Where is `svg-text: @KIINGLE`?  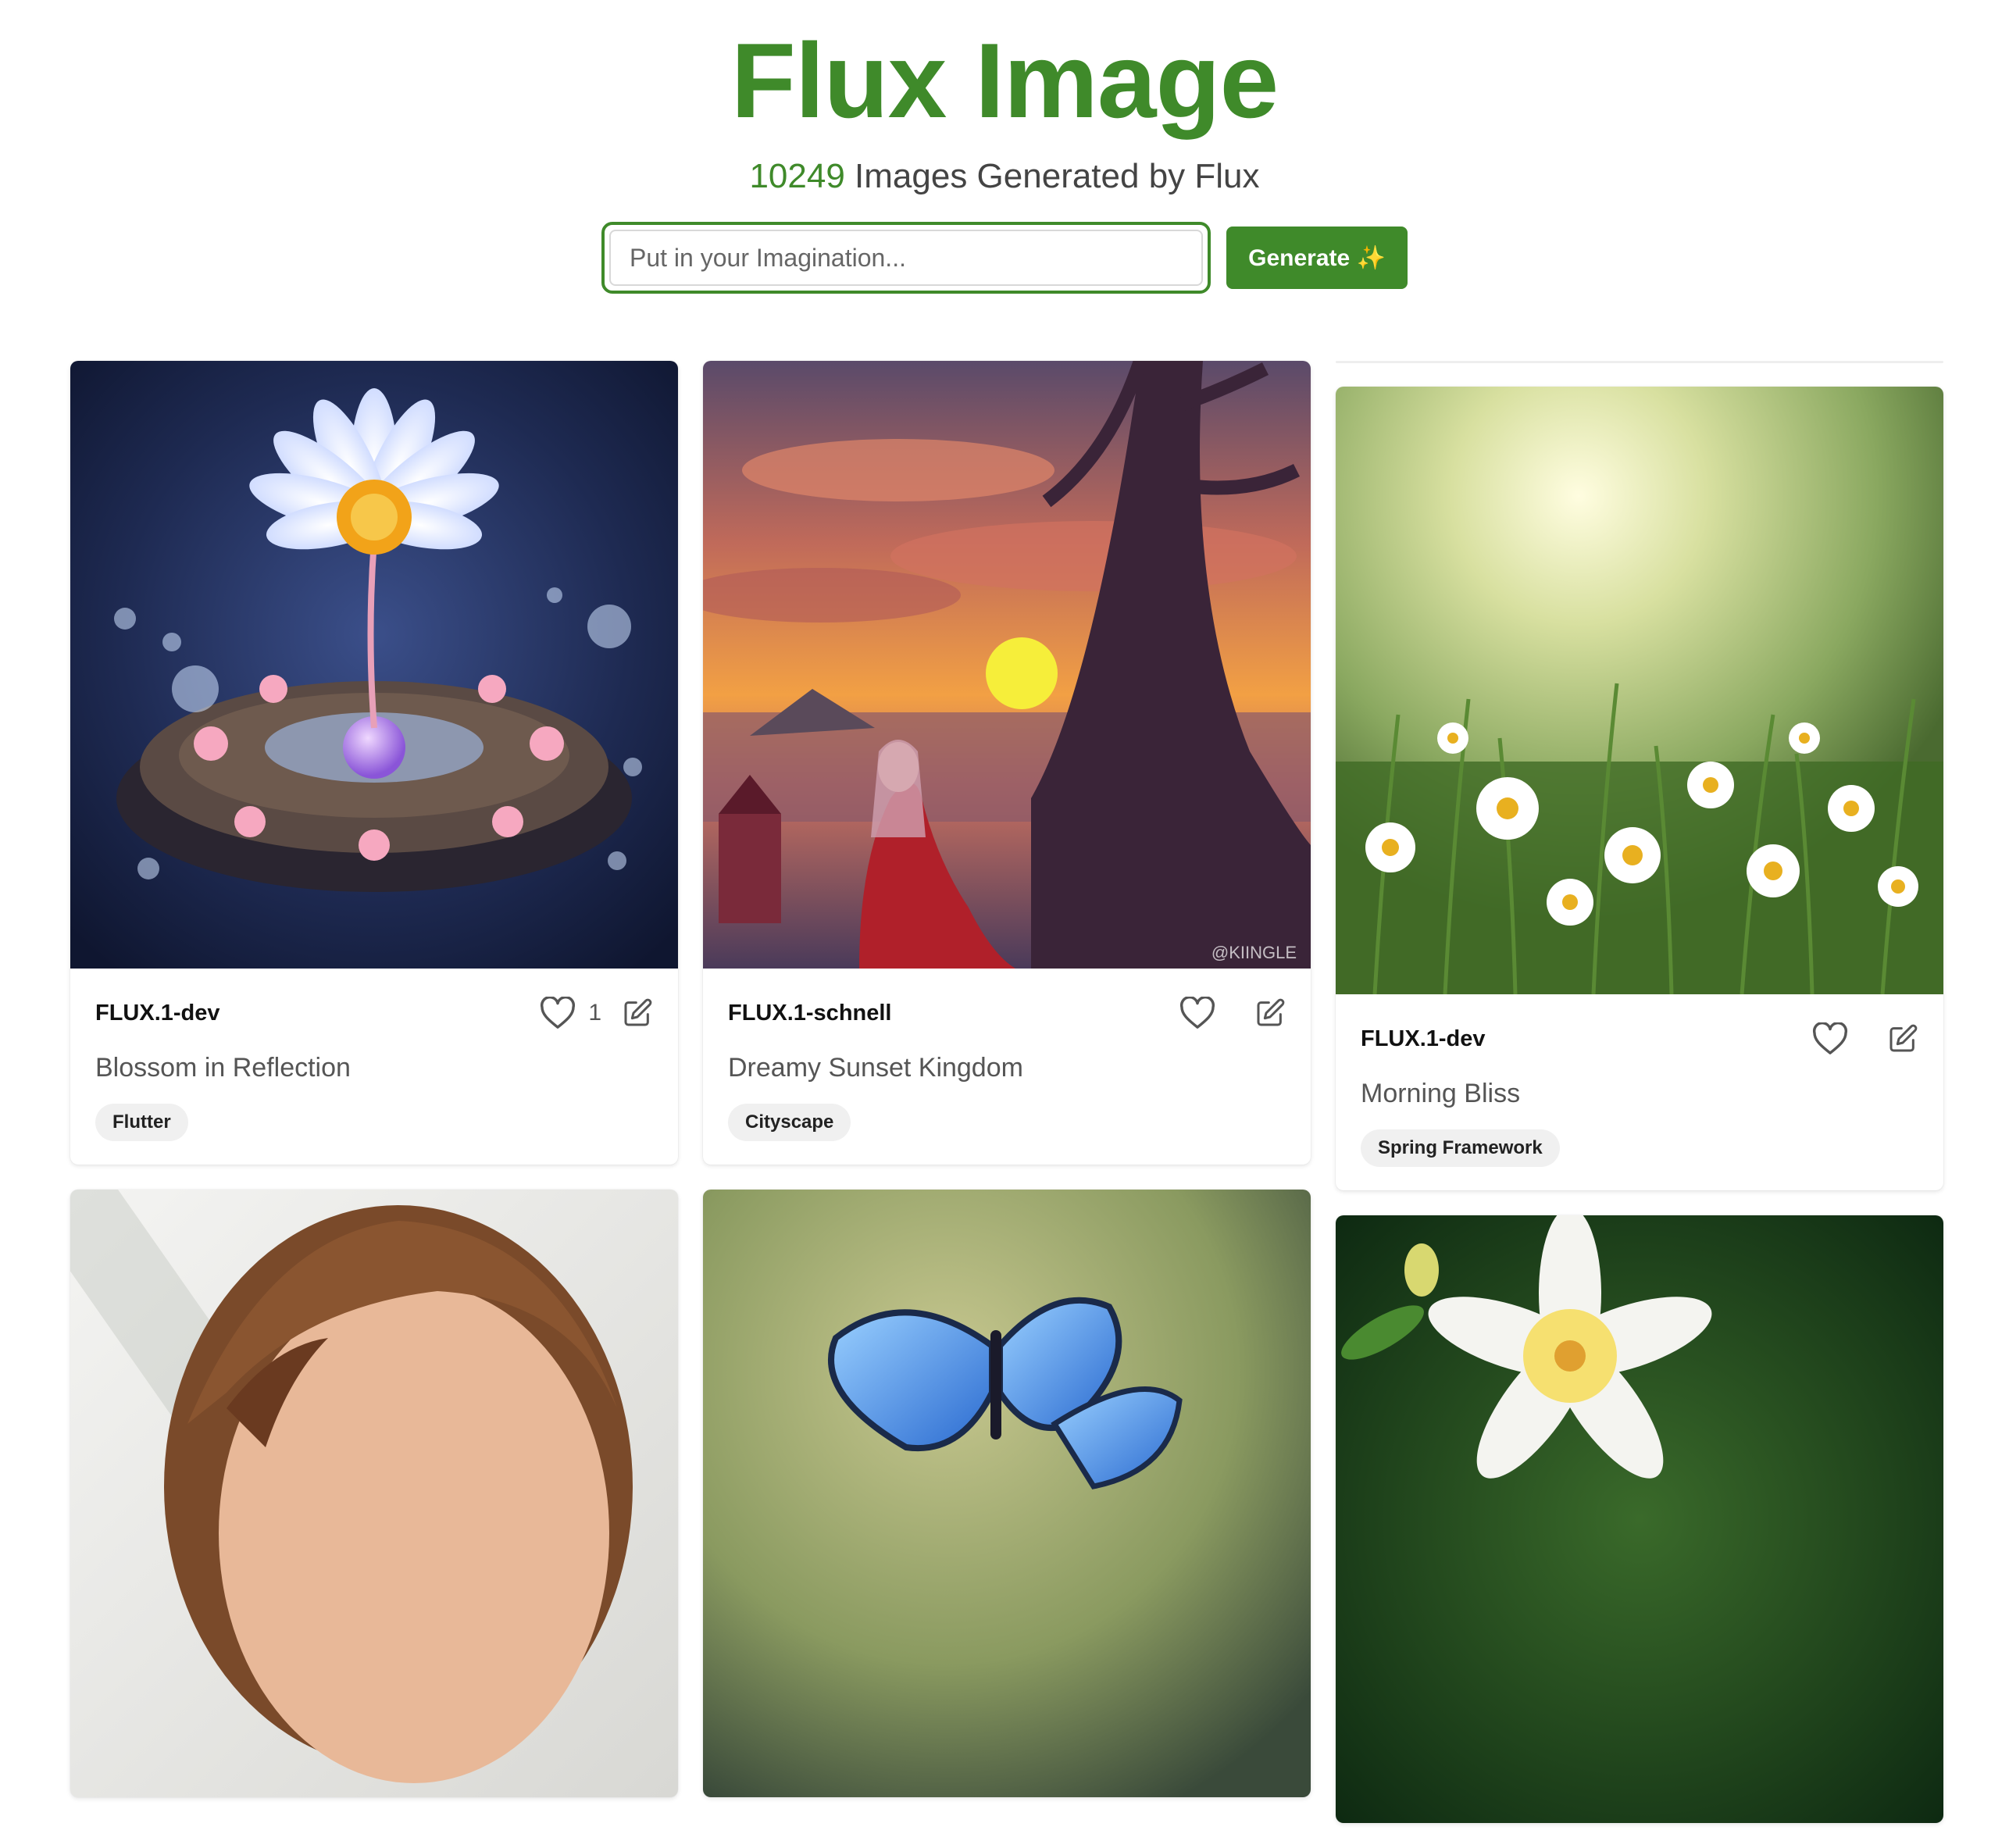 svg-text: @KIINGLE is located at coordinates (1254, 952).